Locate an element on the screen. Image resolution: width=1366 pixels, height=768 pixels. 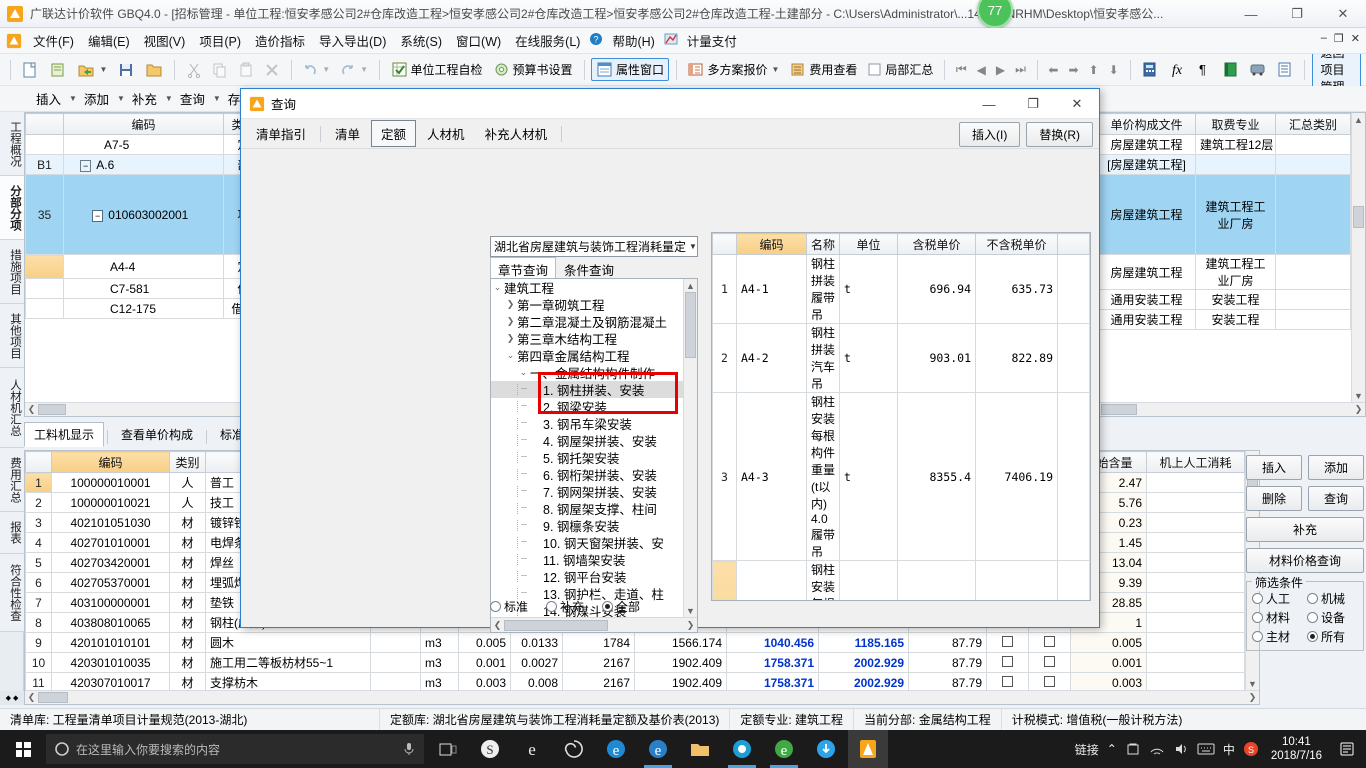
add-menu: 添加 is located at coordinates (96, 98).